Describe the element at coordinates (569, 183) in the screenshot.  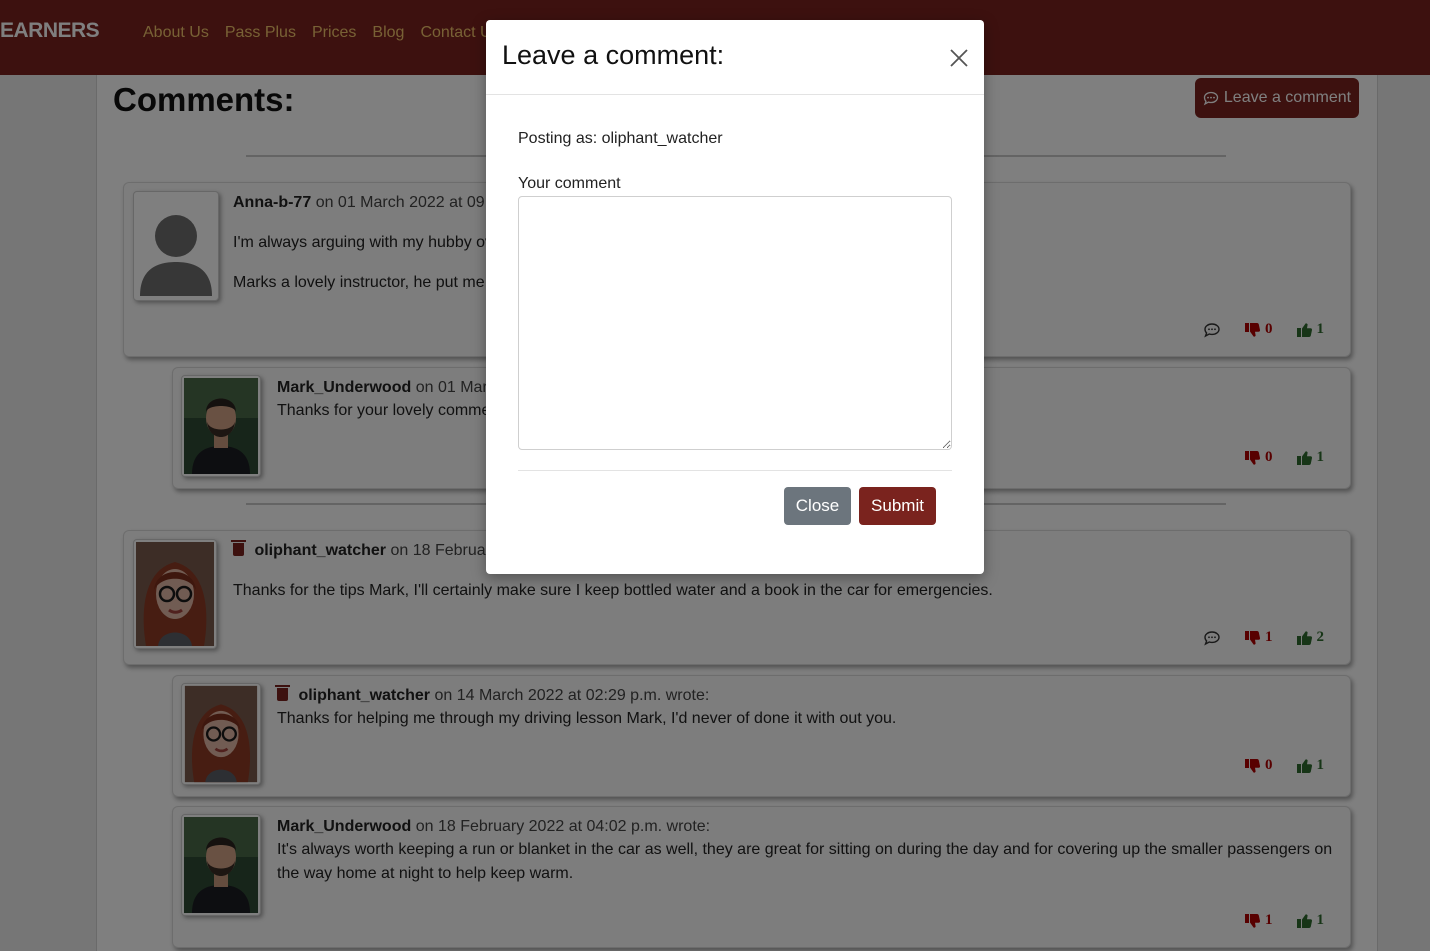
I see `comment-field-label: Your comment` at that location.